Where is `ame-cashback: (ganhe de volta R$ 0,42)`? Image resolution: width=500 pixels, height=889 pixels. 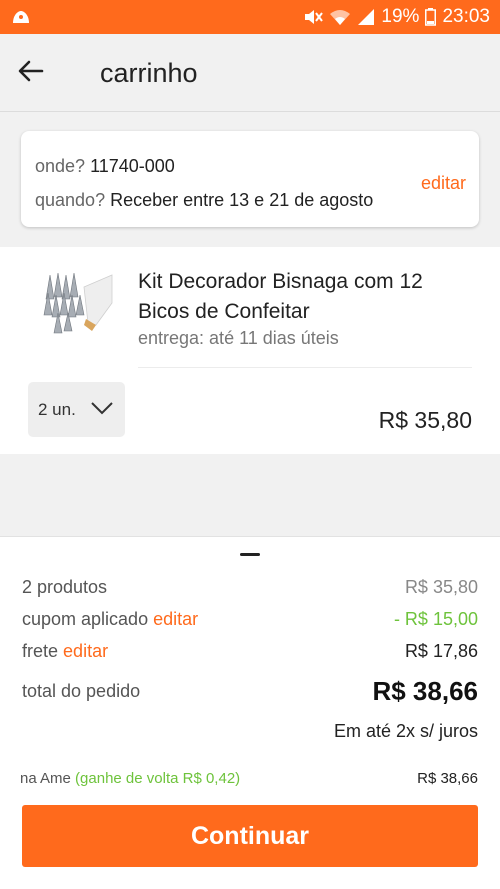 ame-cashback: (ganhe de volta R$ 0,42) is located at coordinates (158, 778).